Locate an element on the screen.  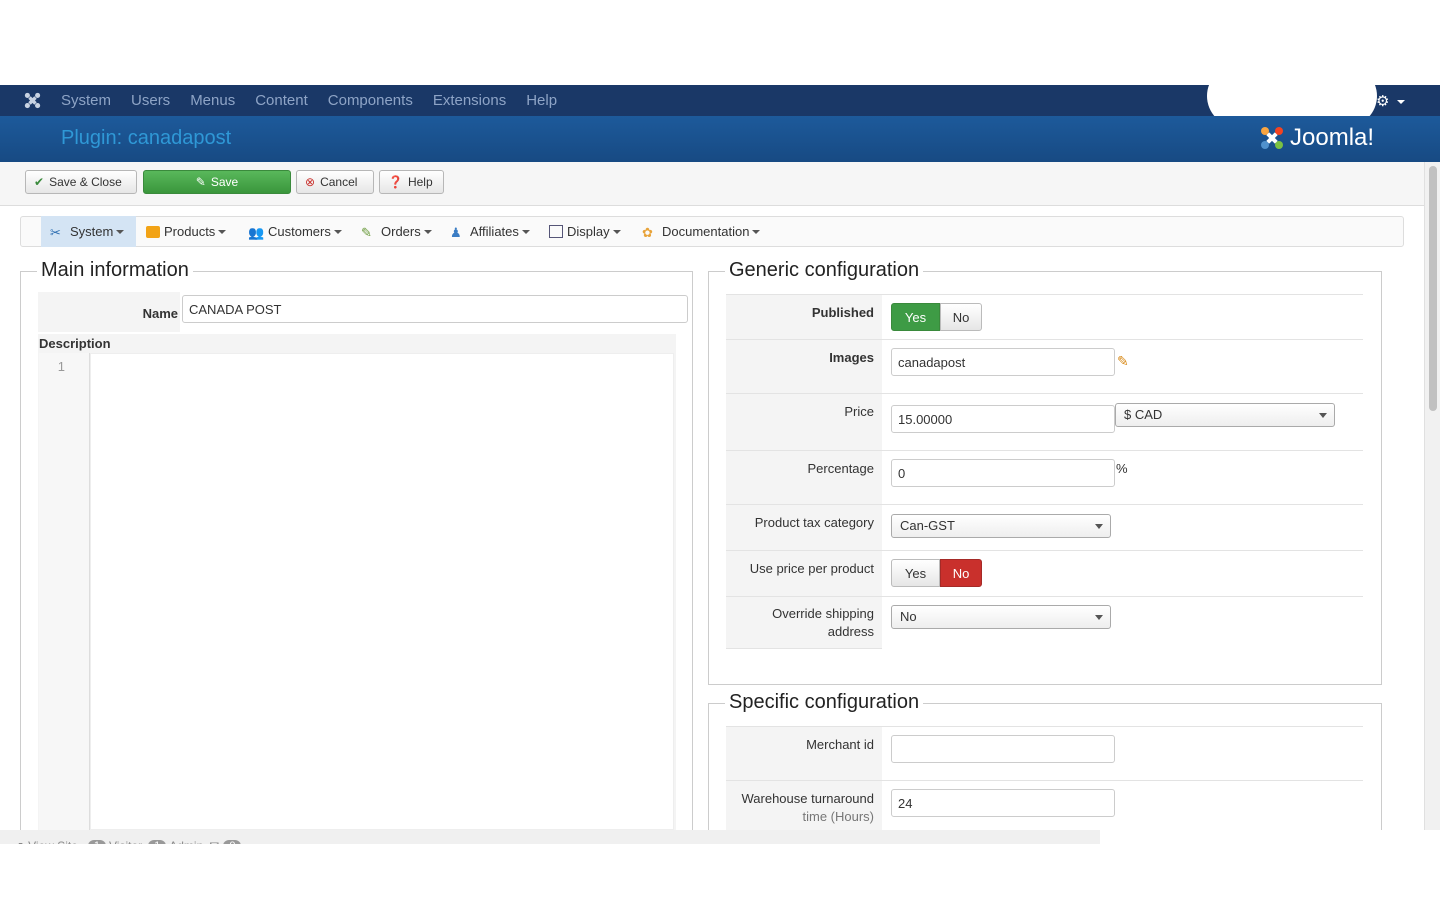
box-icon is located at coordinates (153, 231).